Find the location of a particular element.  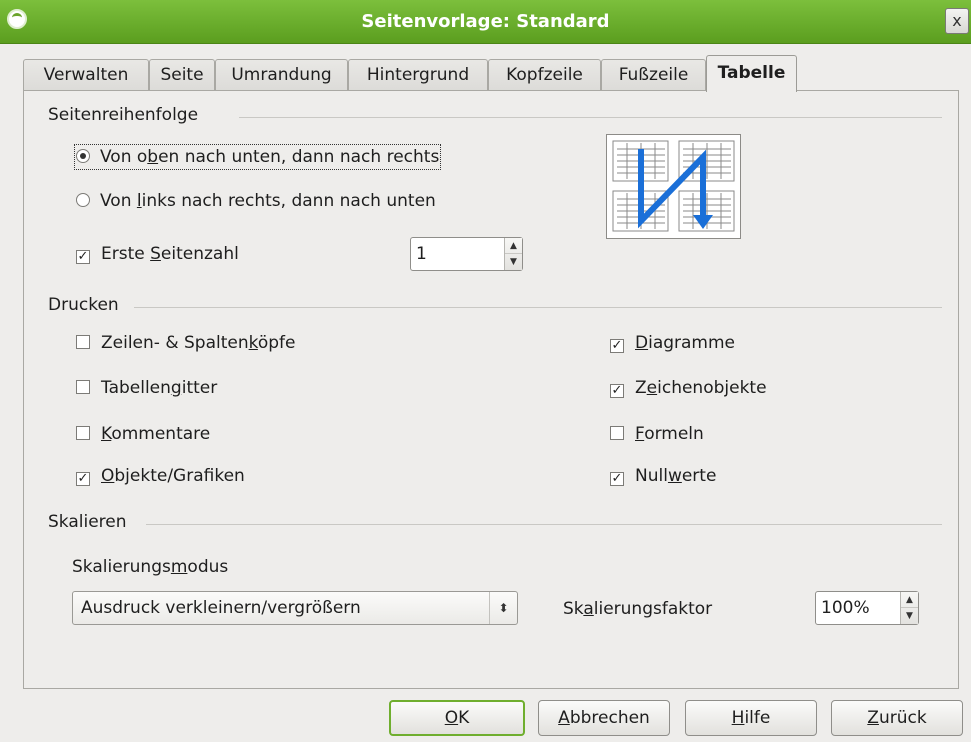

cancel-button: Abbrechen is located at coordinates (604, 718).